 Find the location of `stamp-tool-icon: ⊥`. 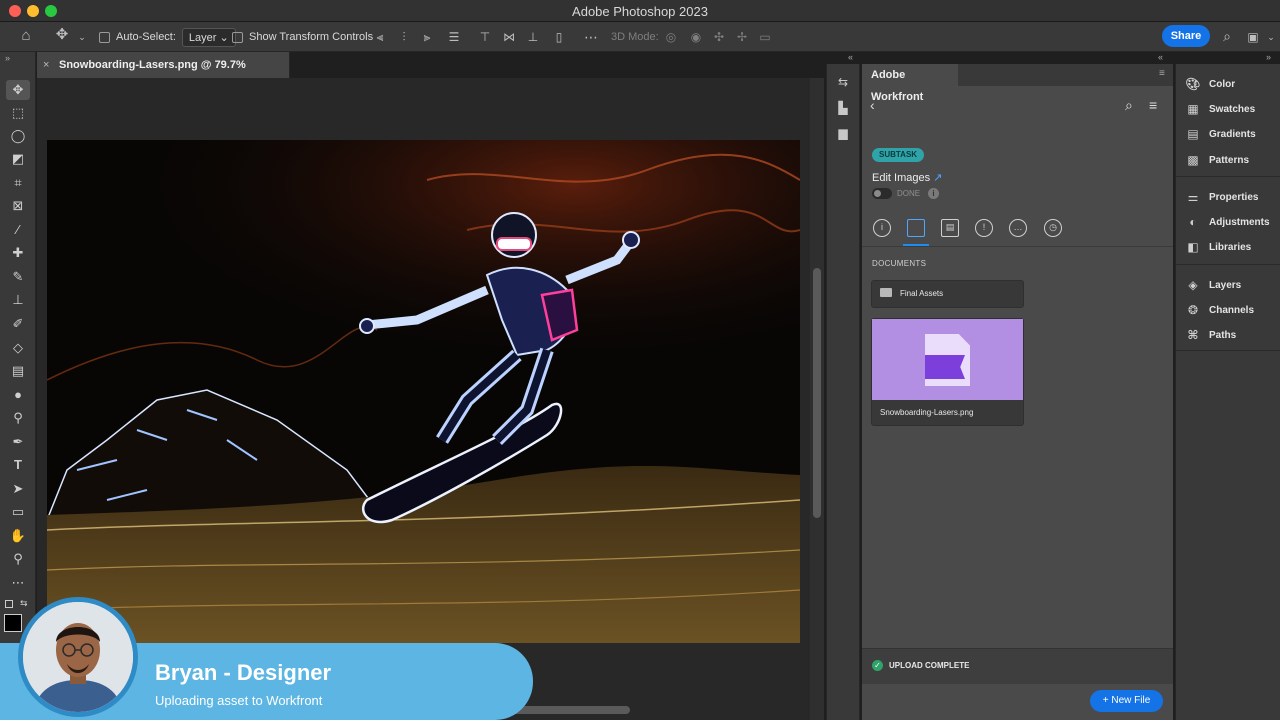

stamp-tool-icon: ⊥ is located at coordinates (18, 300).